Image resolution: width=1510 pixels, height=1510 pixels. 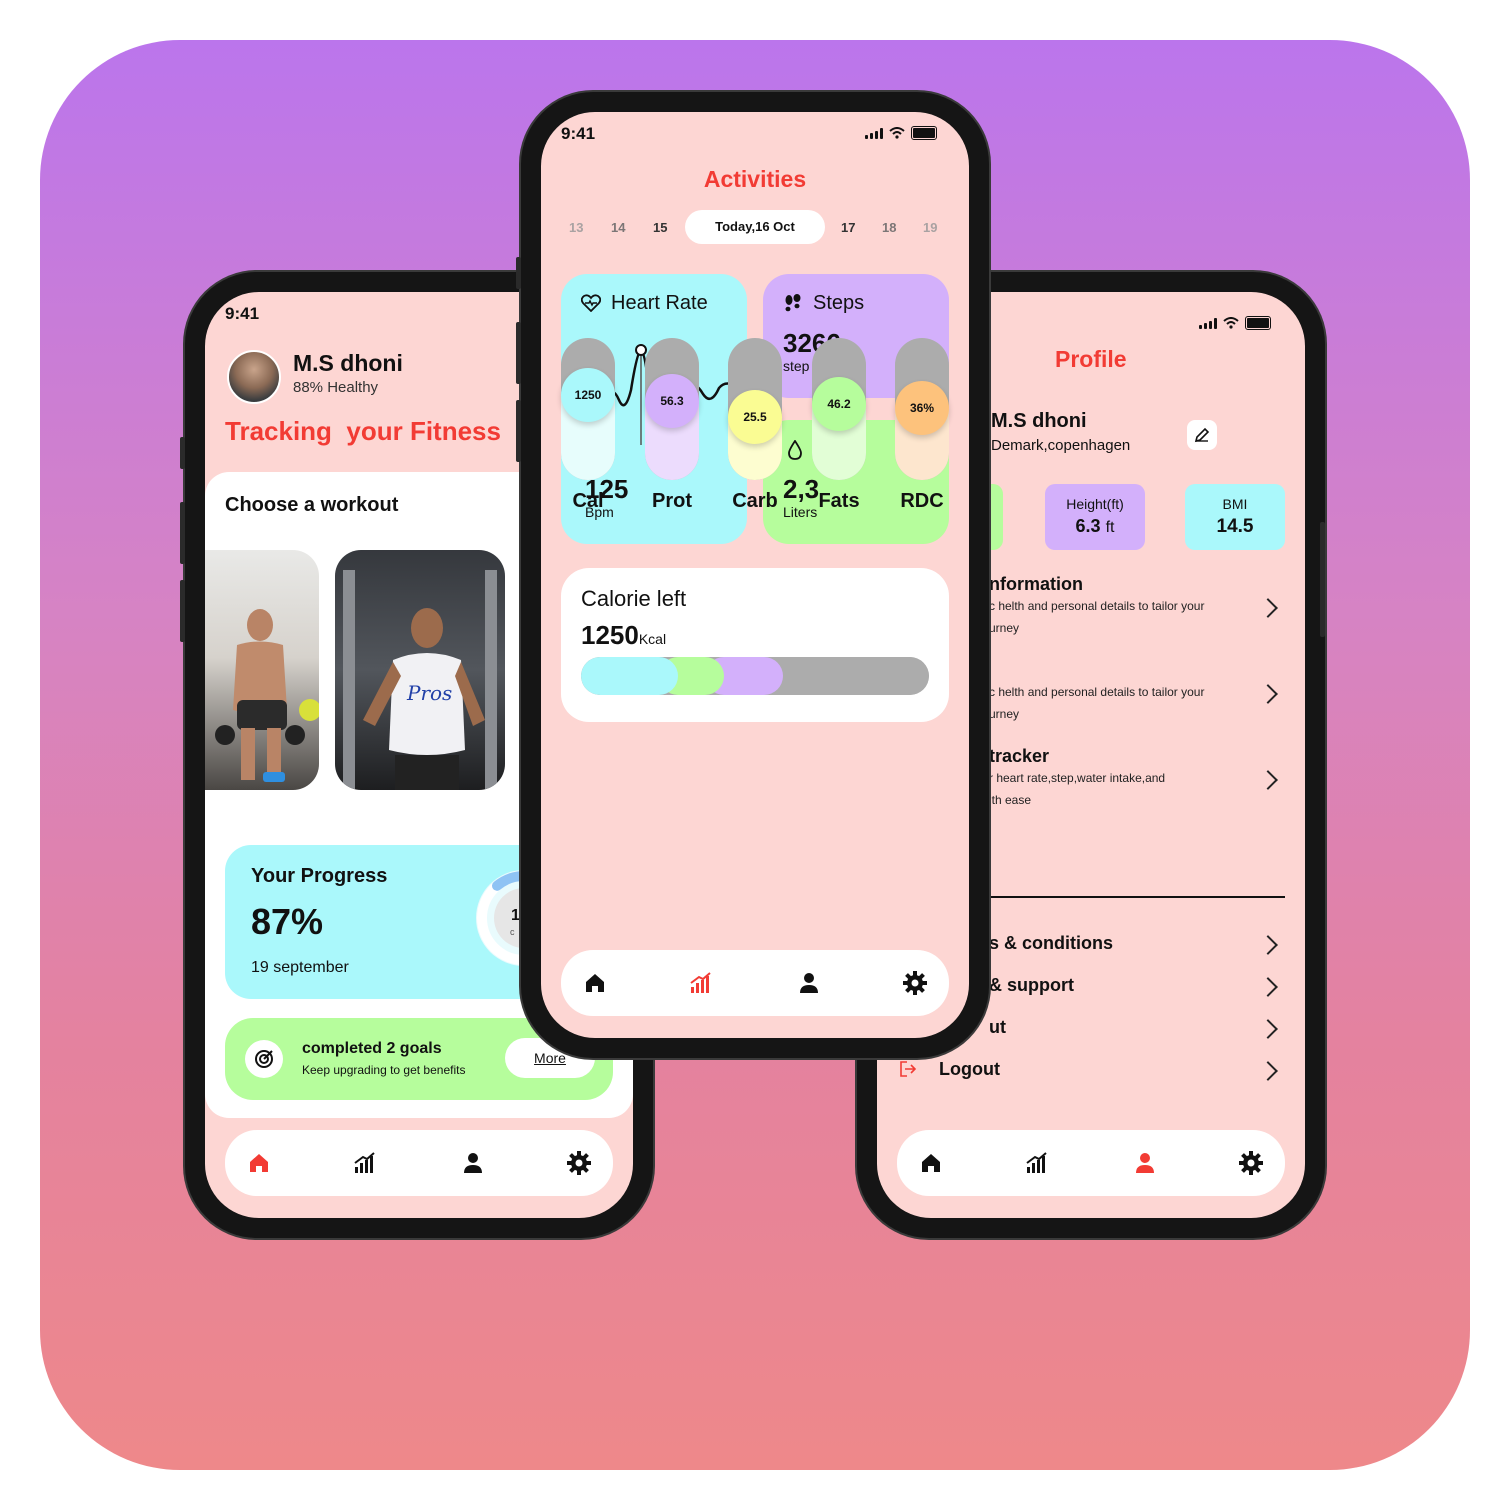 What do you see at coordinates (1235, 517) in the screenshot?
I see `stat-card-bmi: BMI 14.5` at bounding box center [1235, 517].